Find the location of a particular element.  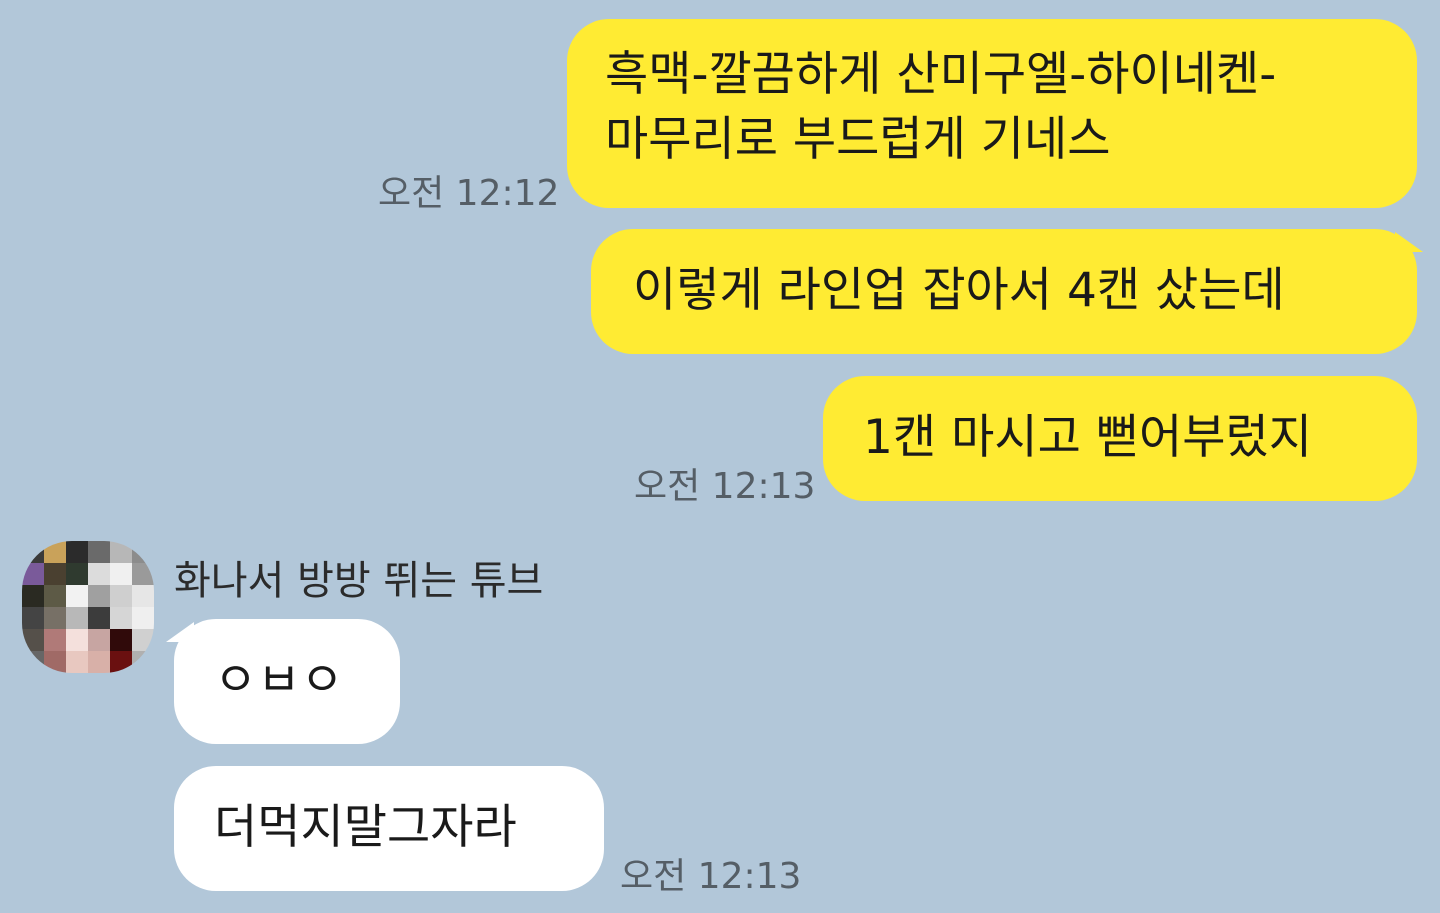

message-timestamp: 오전 12:12 is located at coordinates (469, 193).